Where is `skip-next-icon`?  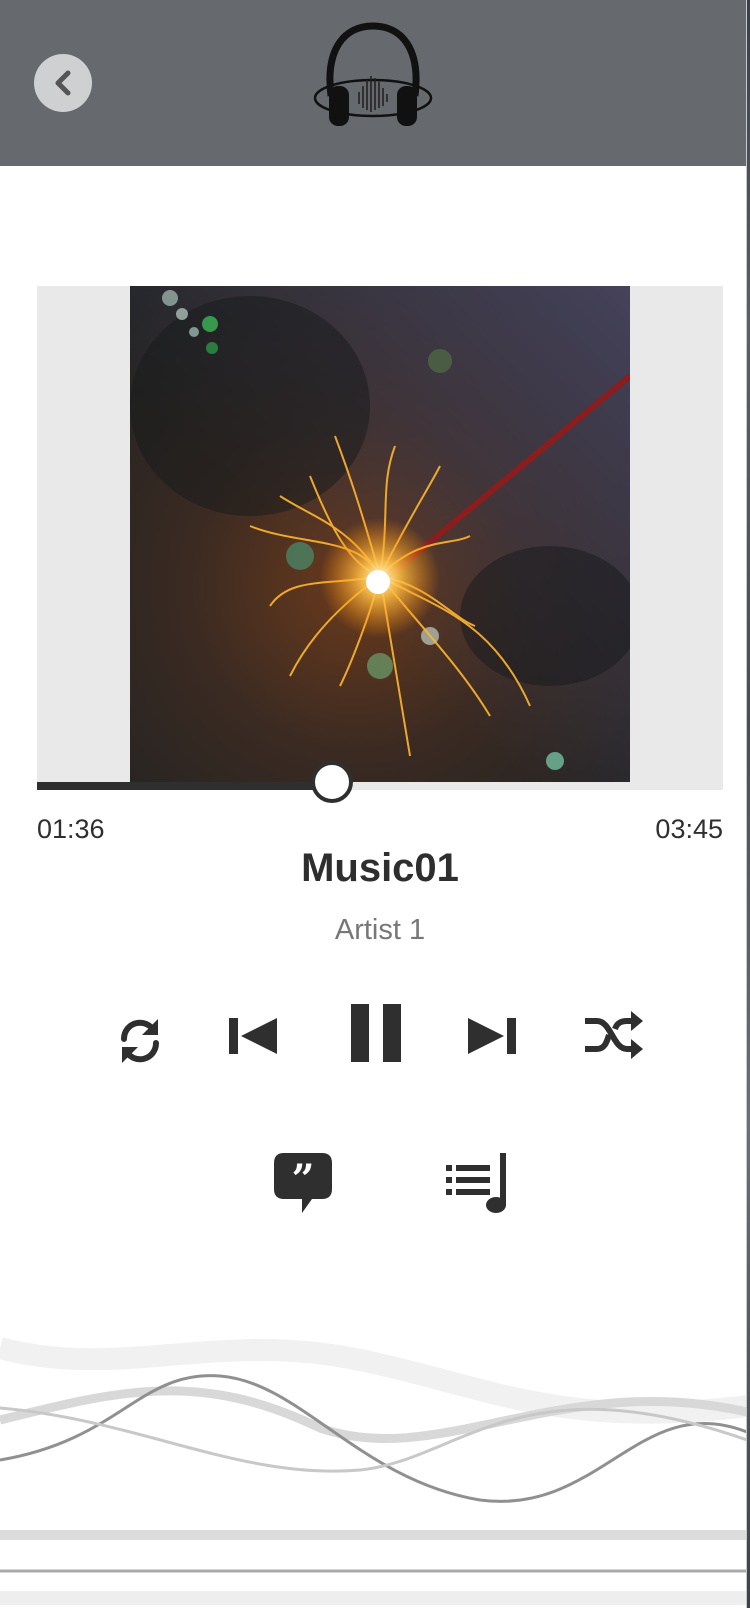
skip-next-icon is located at coordinates (492, 1036).